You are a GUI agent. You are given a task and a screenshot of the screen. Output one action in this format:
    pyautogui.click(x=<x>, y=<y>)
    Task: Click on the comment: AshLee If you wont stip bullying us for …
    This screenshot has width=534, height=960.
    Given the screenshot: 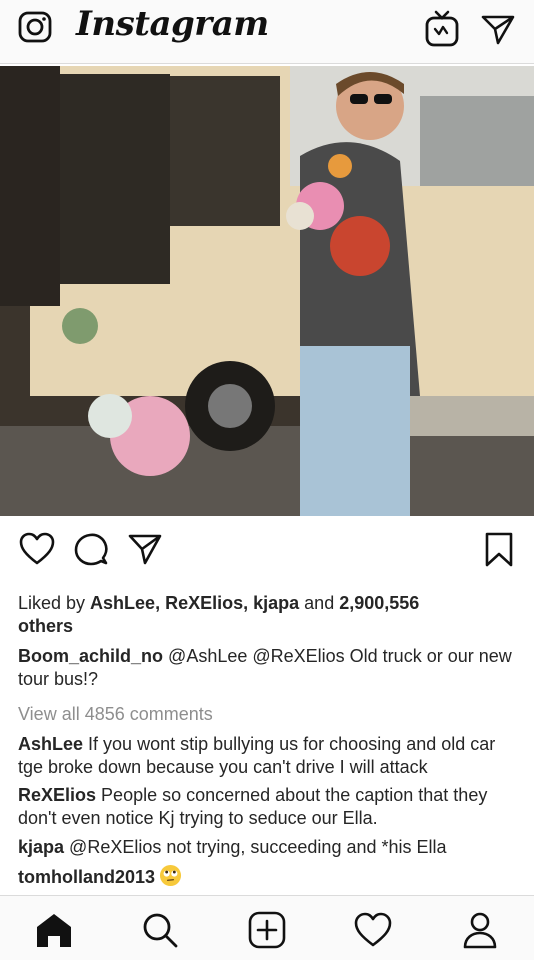 What is the action you would take?
    pyautogui.click(x=270, y=756)
    